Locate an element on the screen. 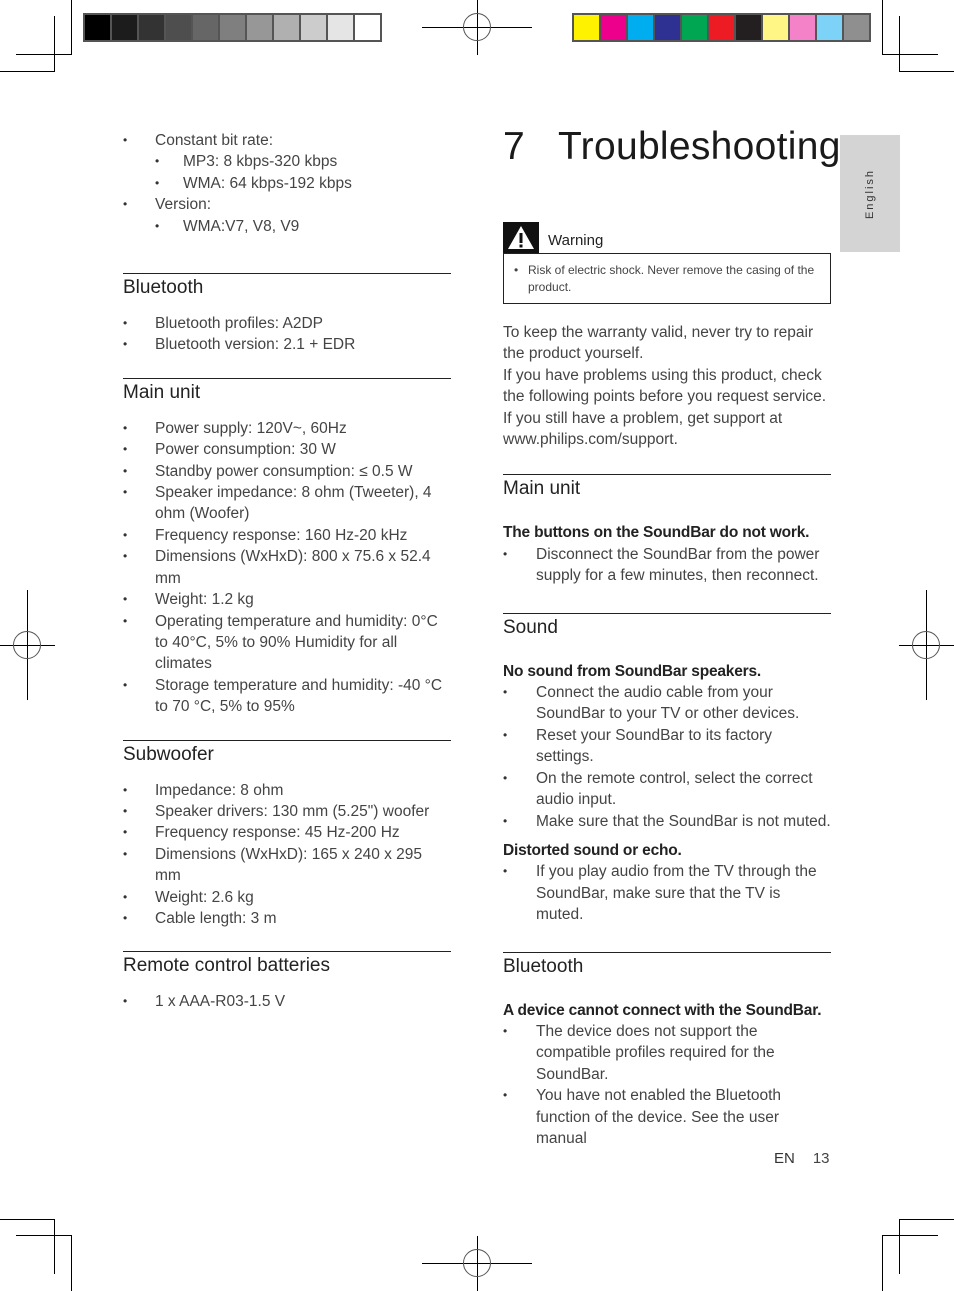 The height and width of the screenshot is (1291, 954). spec-item: 1 x AAA-R03-1.5 V is located at coordinates (287, 1002).